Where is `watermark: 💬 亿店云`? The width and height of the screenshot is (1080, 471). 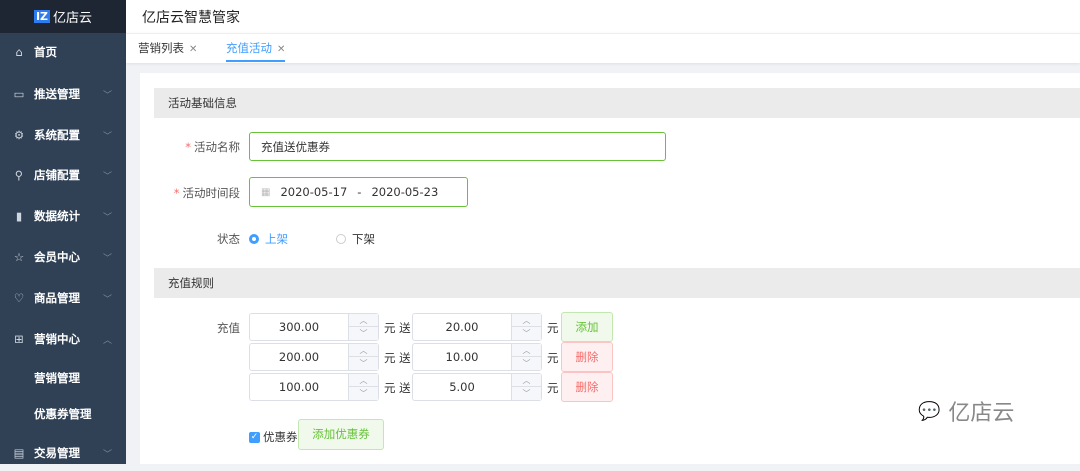
watermark: 💬 亿店云 is located at coordinates (966, 411).